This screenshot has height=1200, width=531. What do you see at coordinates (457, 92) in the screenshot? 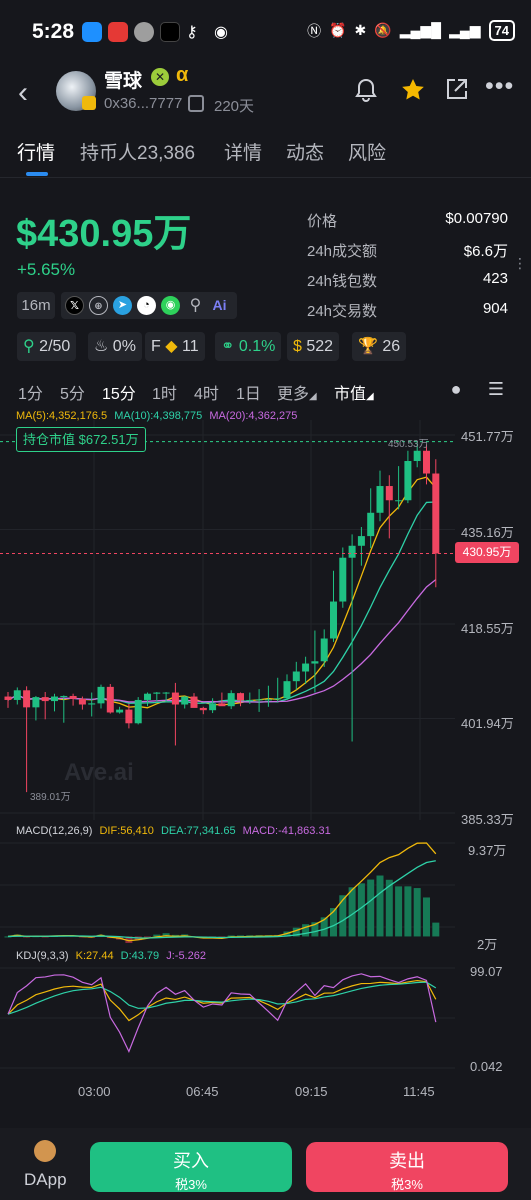
I see `share-icon` at bounding box center [457, 92].